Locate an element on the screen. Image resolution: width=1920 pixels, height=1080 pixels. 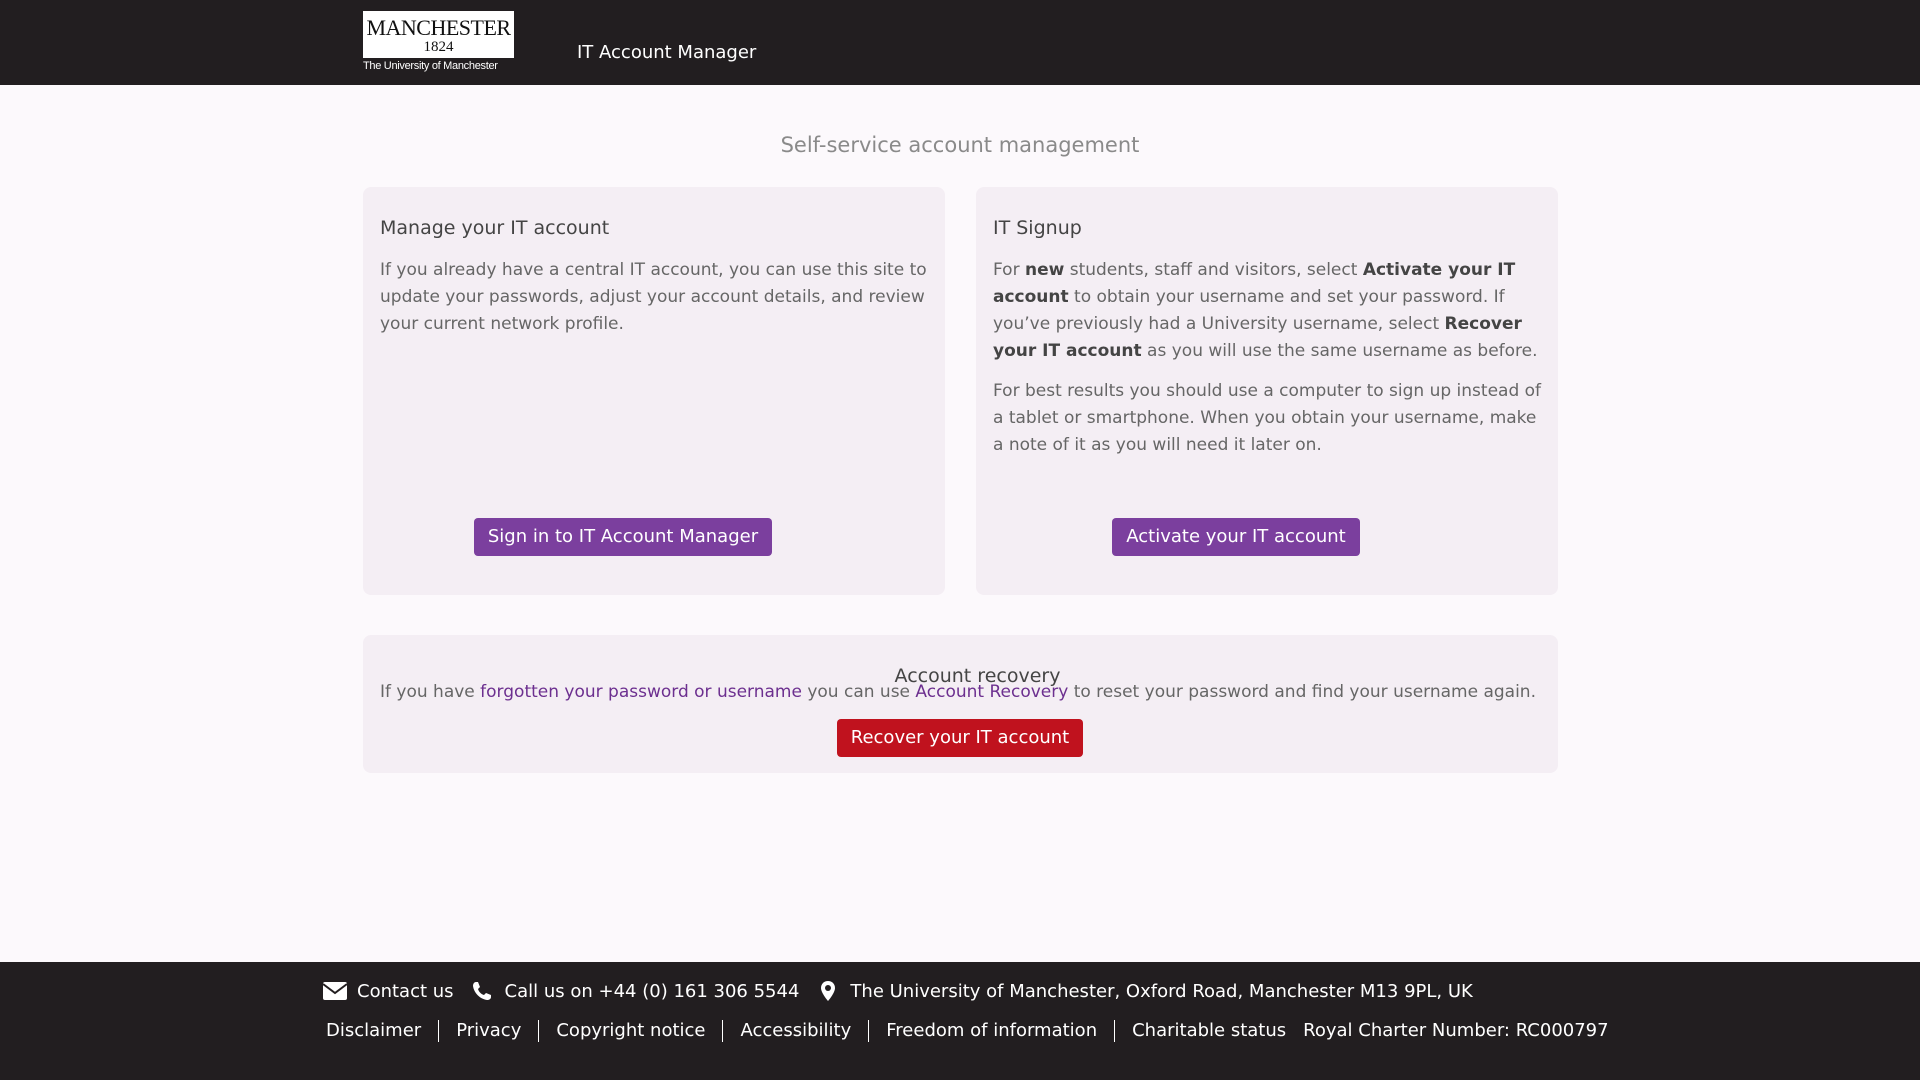
page-title: Self-service account management is located at coordinates (960, 145).